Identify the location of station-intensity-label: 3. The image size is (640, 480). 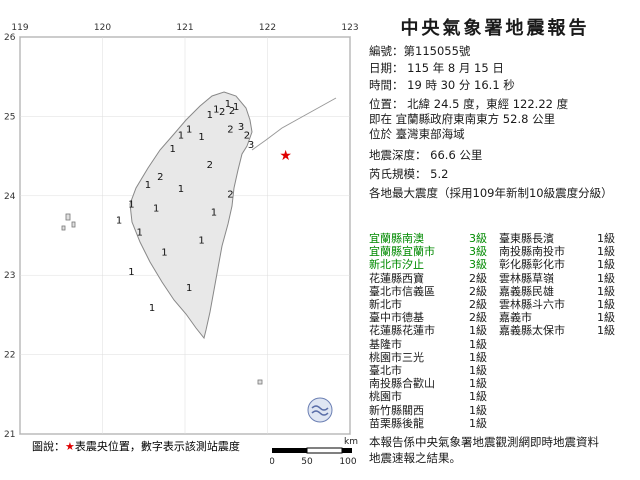
(251, 145).